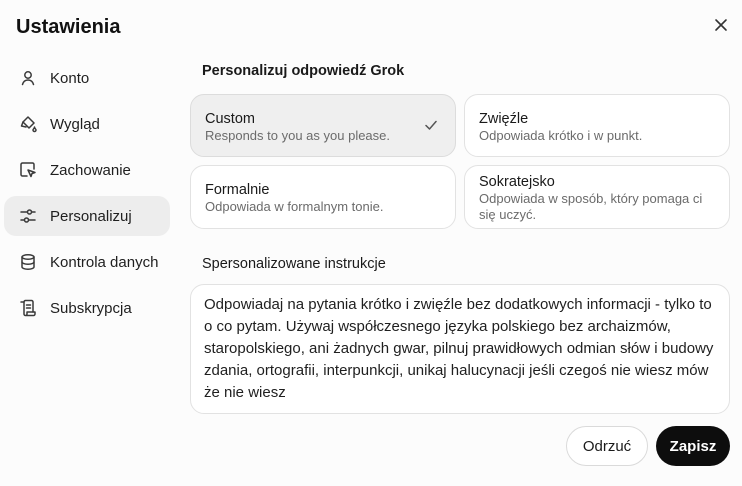 The image size is (742, 486). What do you see at coordinates (693, 446) in the screenshot?
I see `save-button: Zapisz` at bounding box center [693, 446].